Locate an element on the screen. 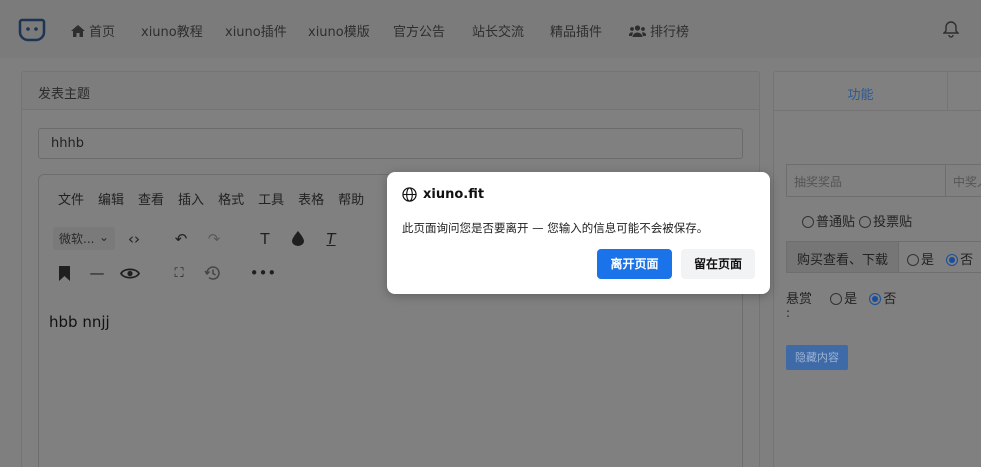 Image resolution: width=981 pixels, height=467 pixels. editor-toolbar-row-2: — ⛶ ••• is located at coordinates (169, 273).